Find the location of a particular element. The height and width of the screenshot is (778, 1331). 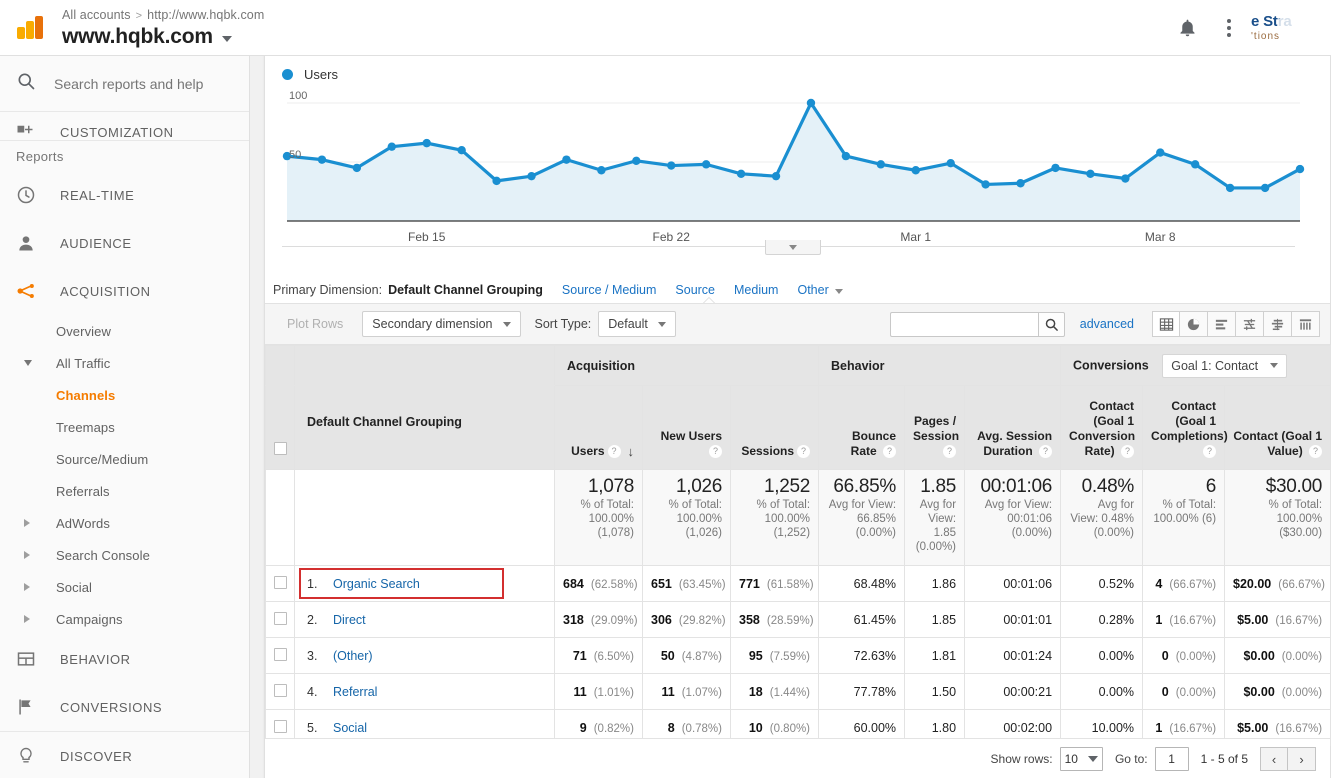

property-selector: www.hqbk.com is located at coordinates (163, 37).